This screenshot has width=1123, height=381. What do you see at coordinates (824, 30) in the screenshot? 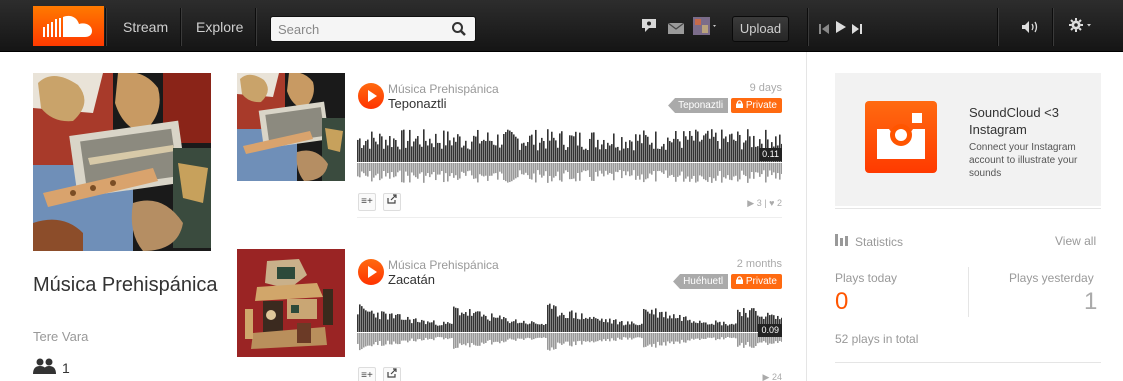
I see `previous-icon` at bounding box center [824, 30].